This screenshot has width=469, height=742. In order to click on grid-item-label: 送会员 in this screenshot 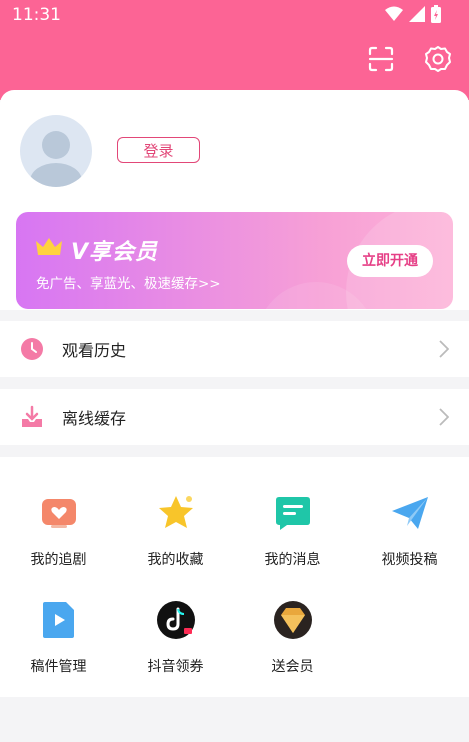, I will do `click(292, 667)`.